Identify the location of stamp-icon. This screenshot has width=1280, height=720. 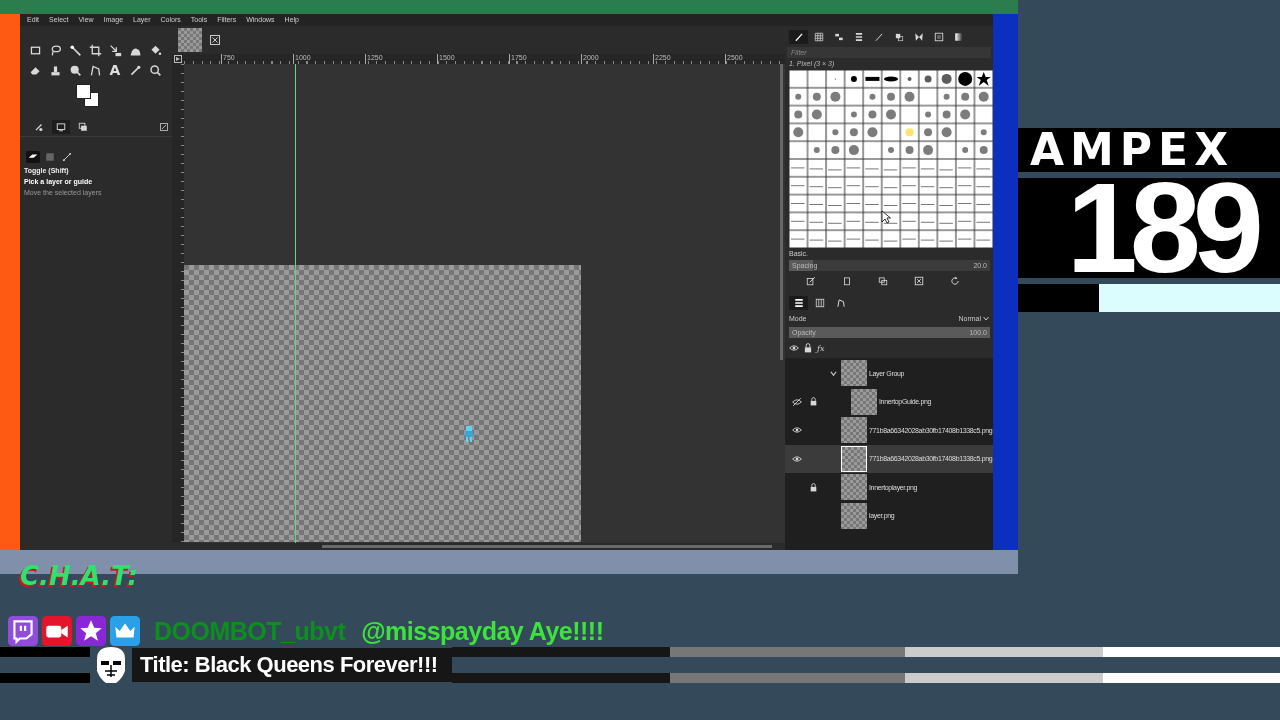
(55, 70).